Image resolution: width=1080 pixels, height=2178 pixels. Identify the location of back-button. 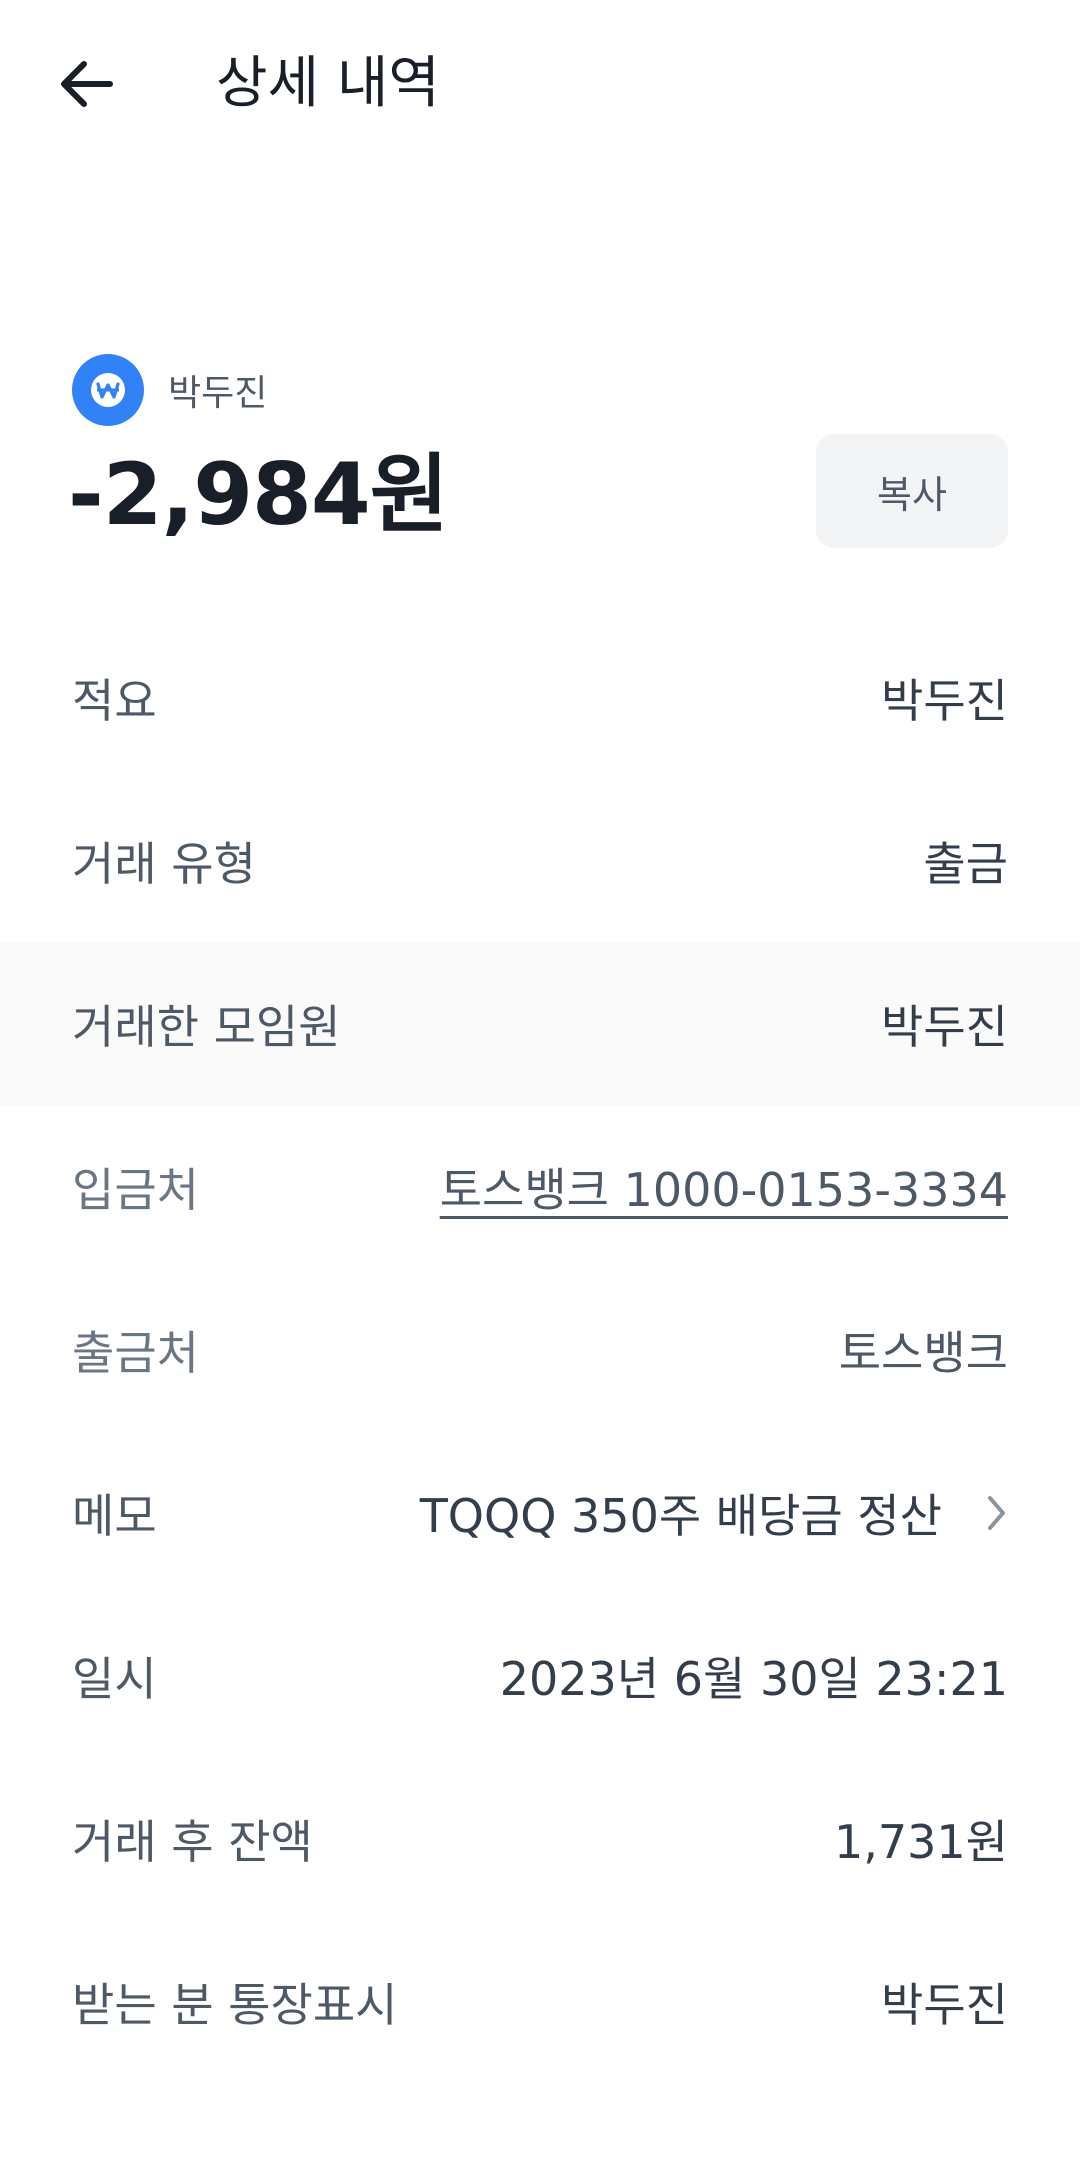
(86, 84).